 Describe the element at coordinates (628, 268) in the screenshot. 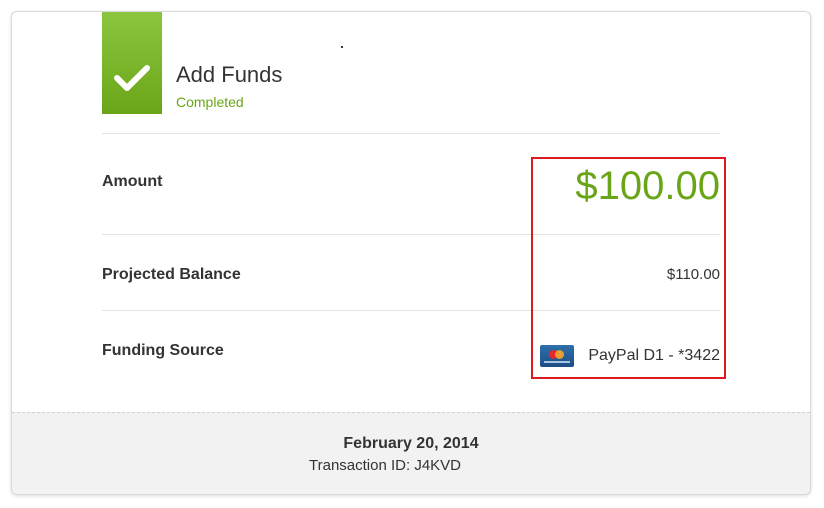

I see `highlight-box` at that location.